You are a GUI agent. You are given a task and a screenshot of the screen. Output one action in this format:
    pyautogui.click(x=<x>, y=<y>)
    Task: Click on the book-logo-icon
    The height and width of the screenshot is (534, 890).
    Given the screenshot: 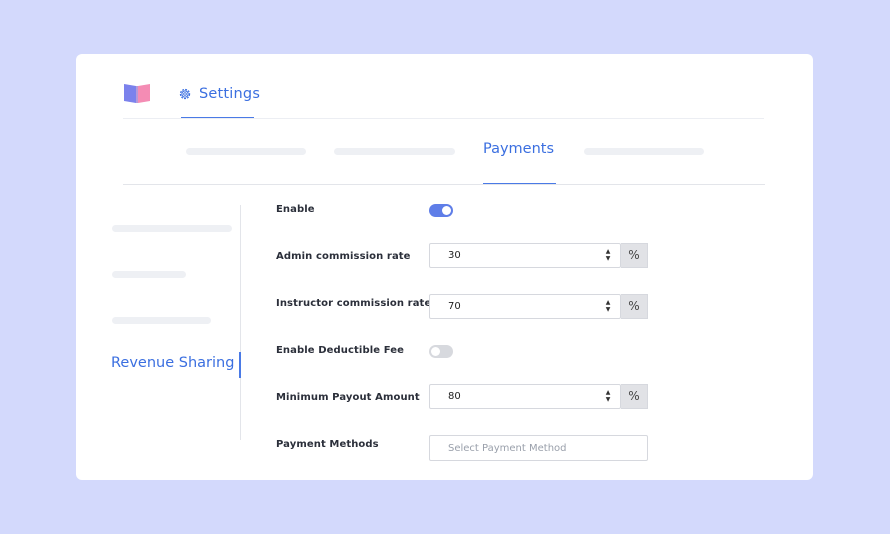 What is the action you would take?
    pyautogui.click(x=137, y=93)
    